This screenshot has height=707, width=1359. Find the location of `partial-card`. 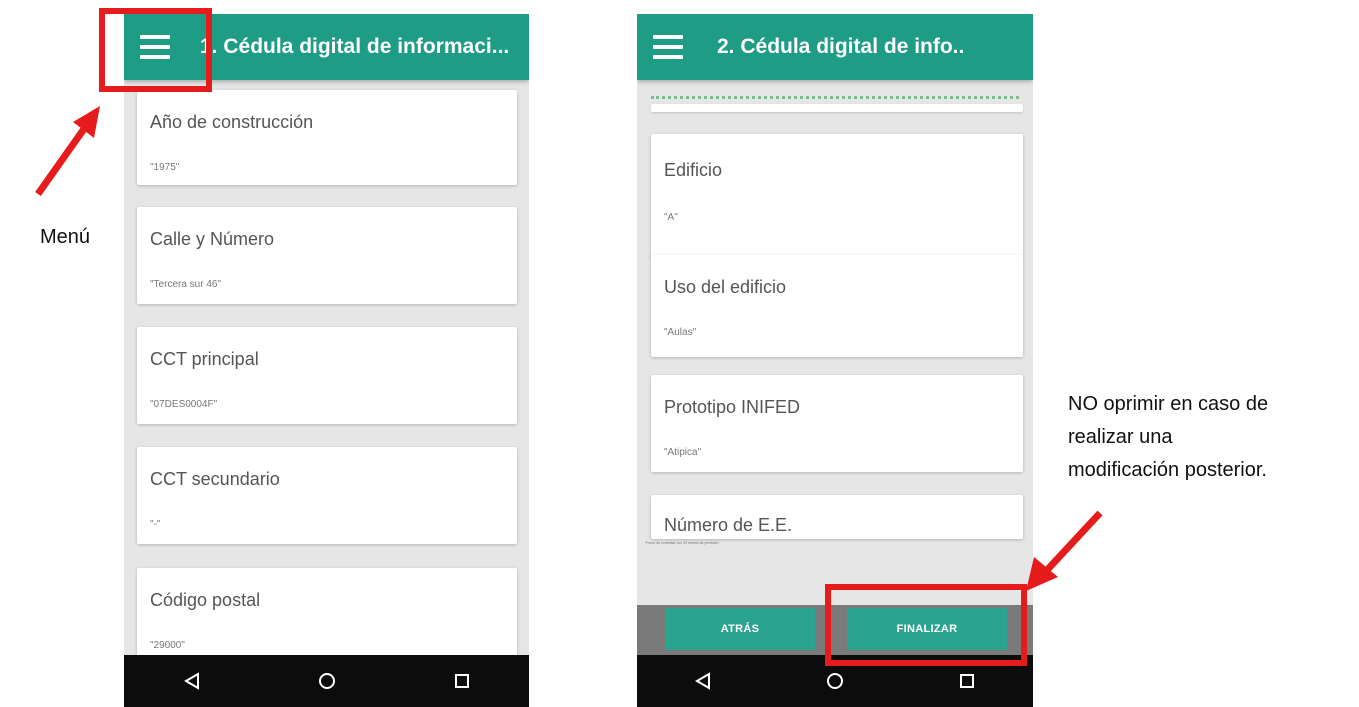

partial-card is located at coordinates (837, 108).